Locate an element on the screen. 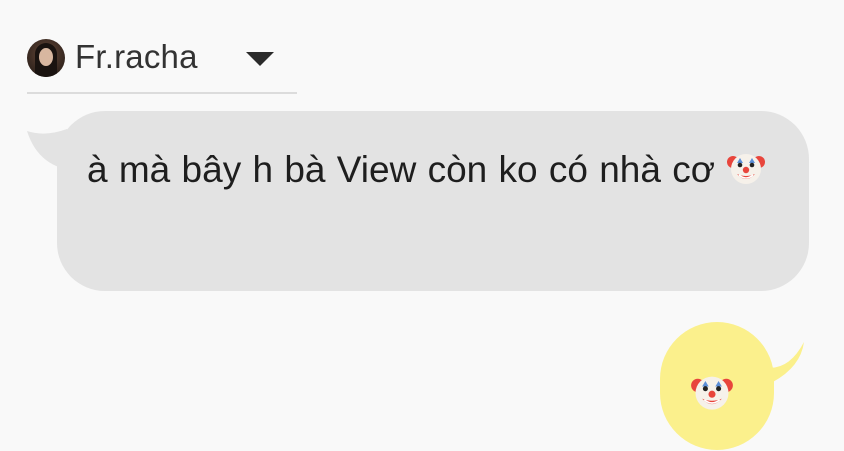 The height and width of the screenshot is (451, 844). outgoing-message-bubble is located at coordinates (732, 386).